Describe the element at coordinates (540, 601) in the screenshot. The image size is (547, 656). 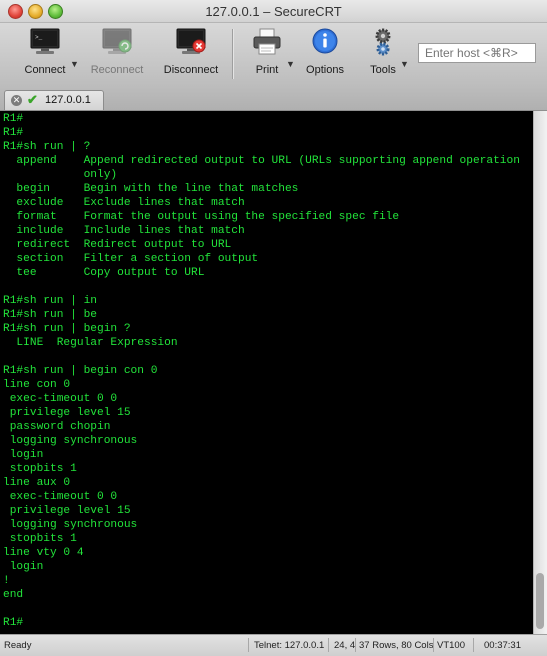
I see `scrollbar-thumb` at that location.